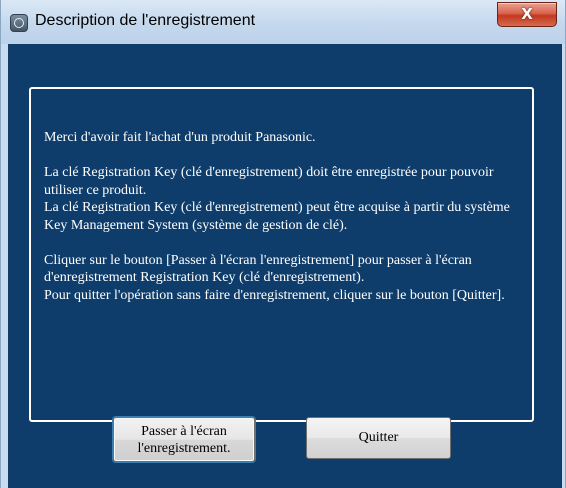 This screenshot has width=566, height=488. I want to click on title-bar: Description de l'enregistrement X, so click(283, 22).